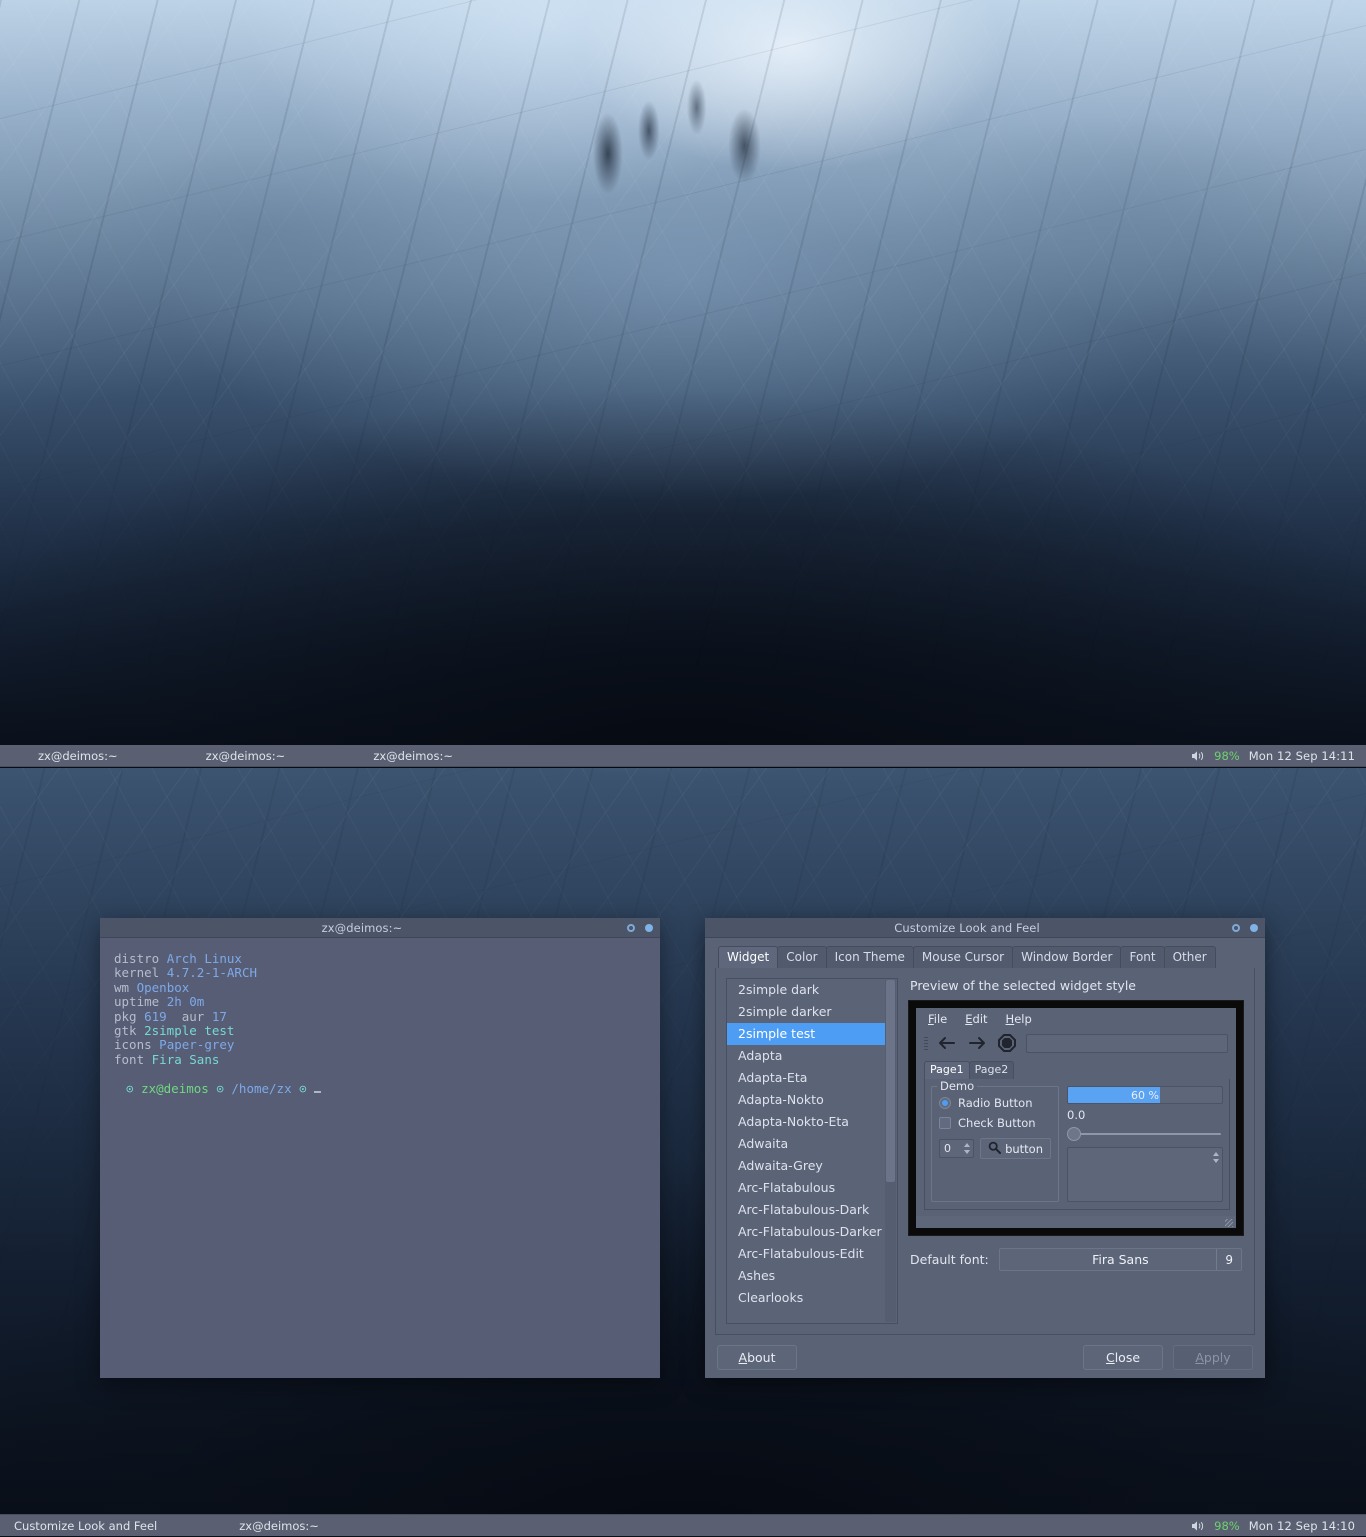 This screenshot has height=1537, width=1366. What do you see at coordinates (945, 1103) in the screenshot?
I see `radio-button` at bounding box center [945, 1103].